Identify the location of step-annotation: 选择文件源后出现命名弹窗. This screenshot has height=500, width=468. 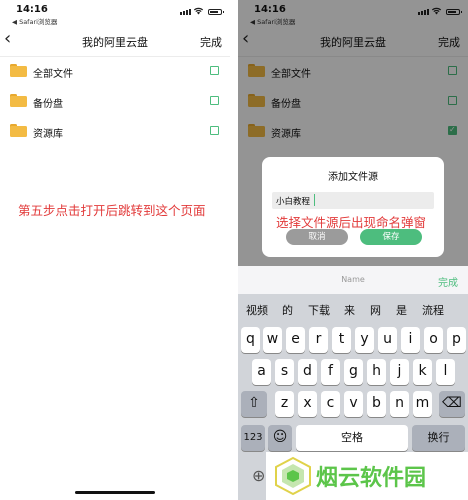
(351, 222).